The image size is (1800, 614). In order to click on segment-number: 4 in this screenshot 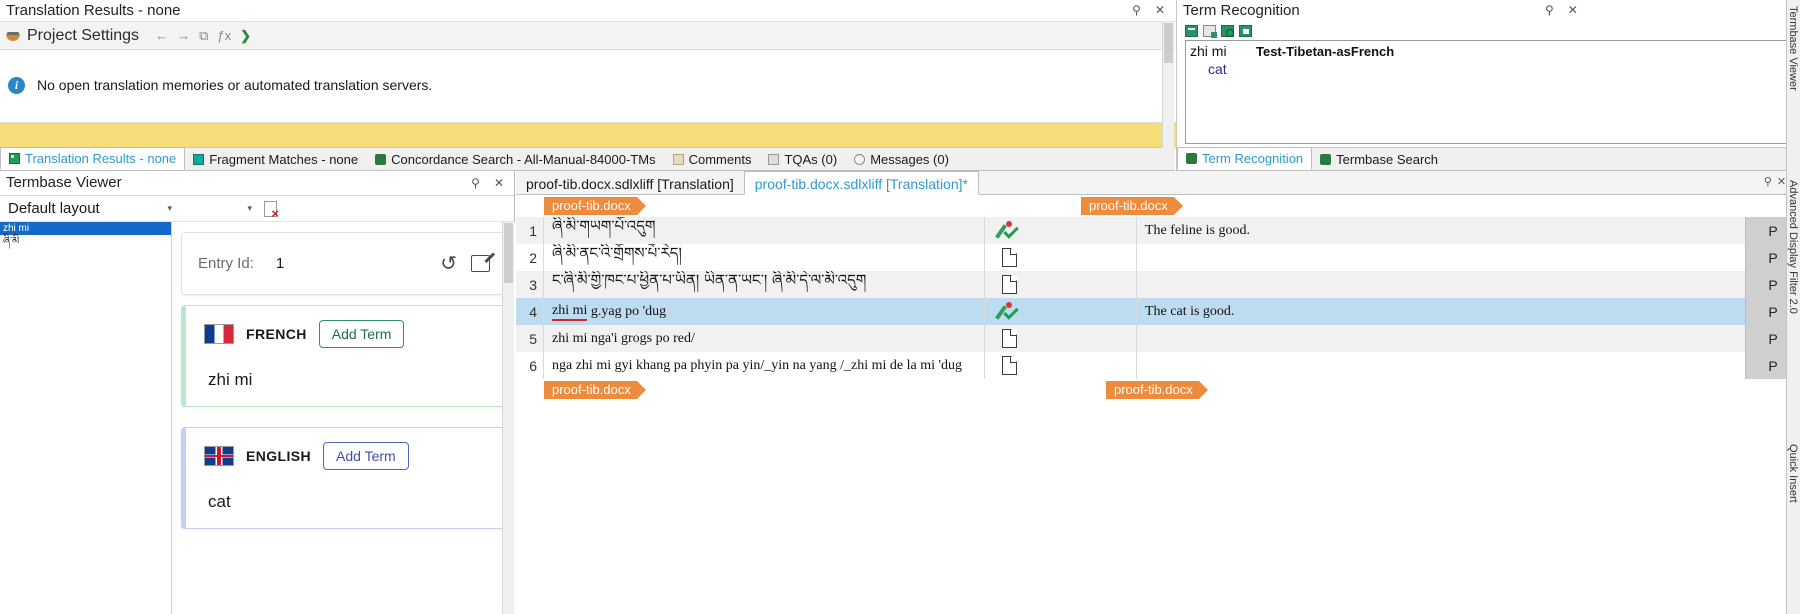, I will do `click(530, 311)`.